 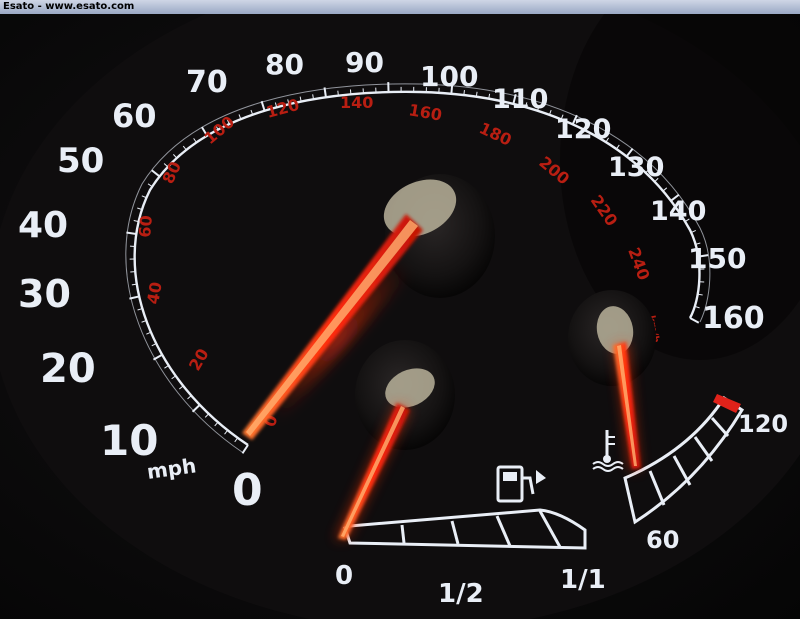 I want to click on mph-label: 150, so click(x=717, y=258).